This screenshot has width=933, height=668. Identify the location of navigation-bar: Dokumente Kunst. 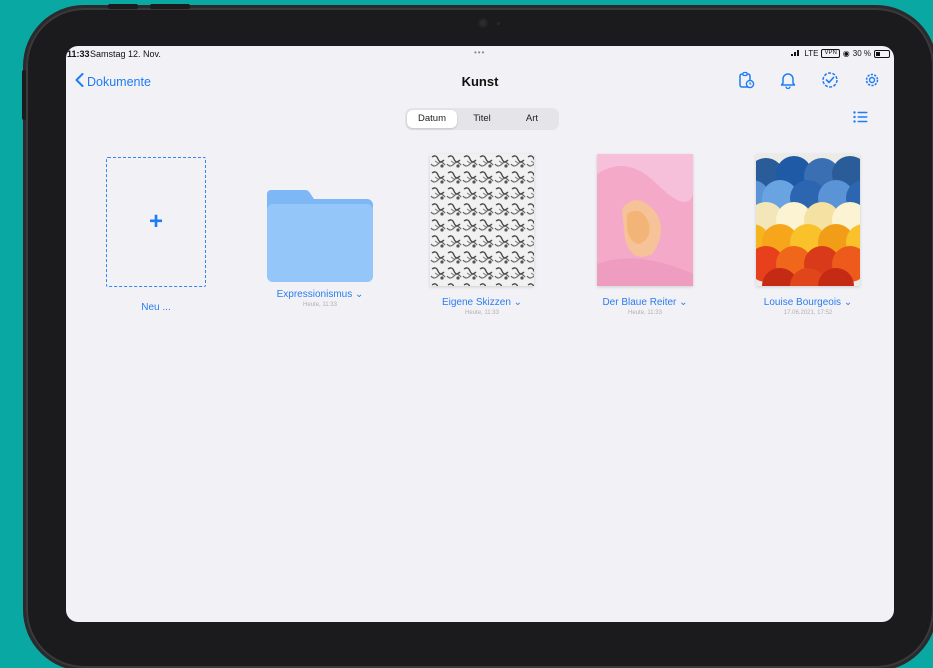
(480, 81).